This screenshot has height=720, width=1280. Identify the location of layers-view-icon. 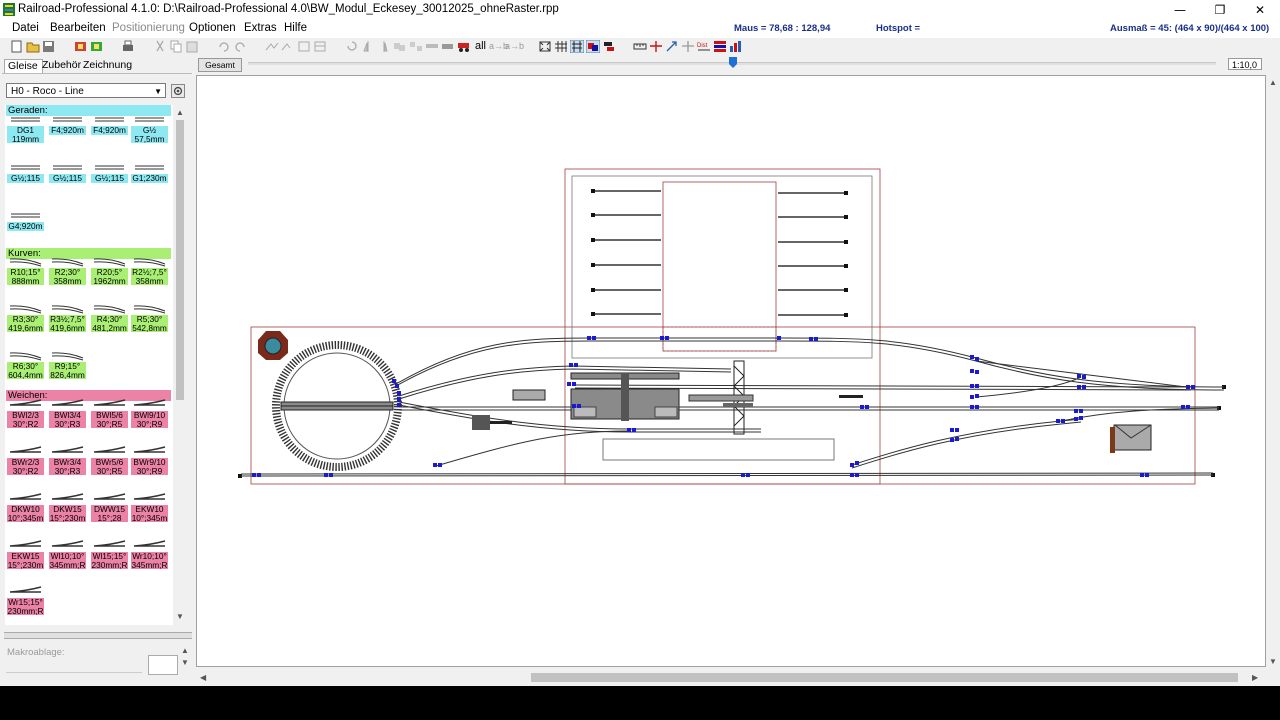
(609, 46).